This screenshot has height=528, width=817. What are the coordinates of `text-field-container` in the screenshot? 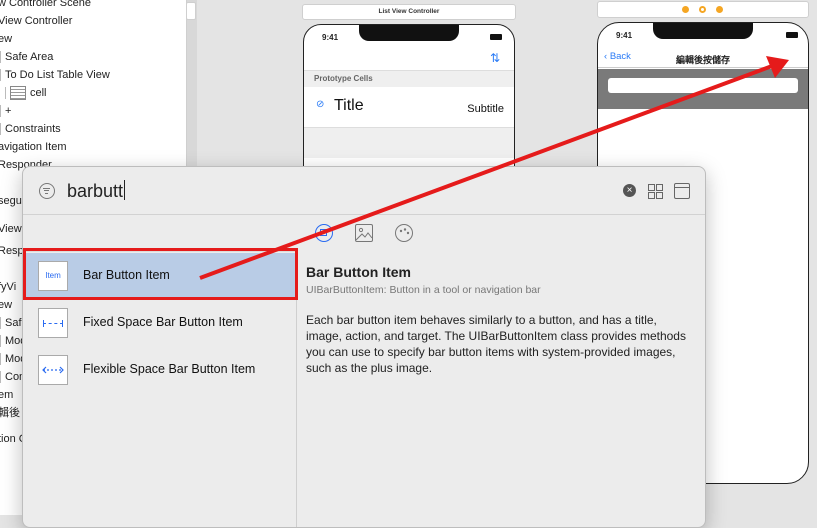 It's located at (703, 89).